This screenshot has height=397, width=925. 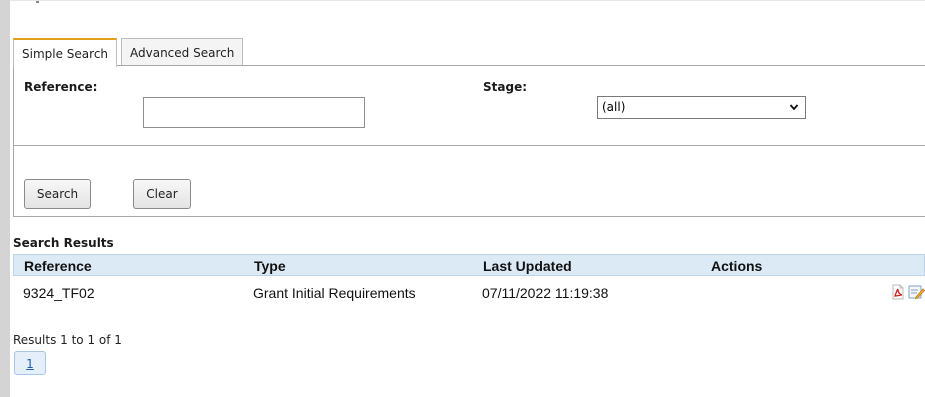 What do you see at coordinates (61, 87) in the screenshot?
I see `reference-label: Reference:` at bounding box center [61, 87].